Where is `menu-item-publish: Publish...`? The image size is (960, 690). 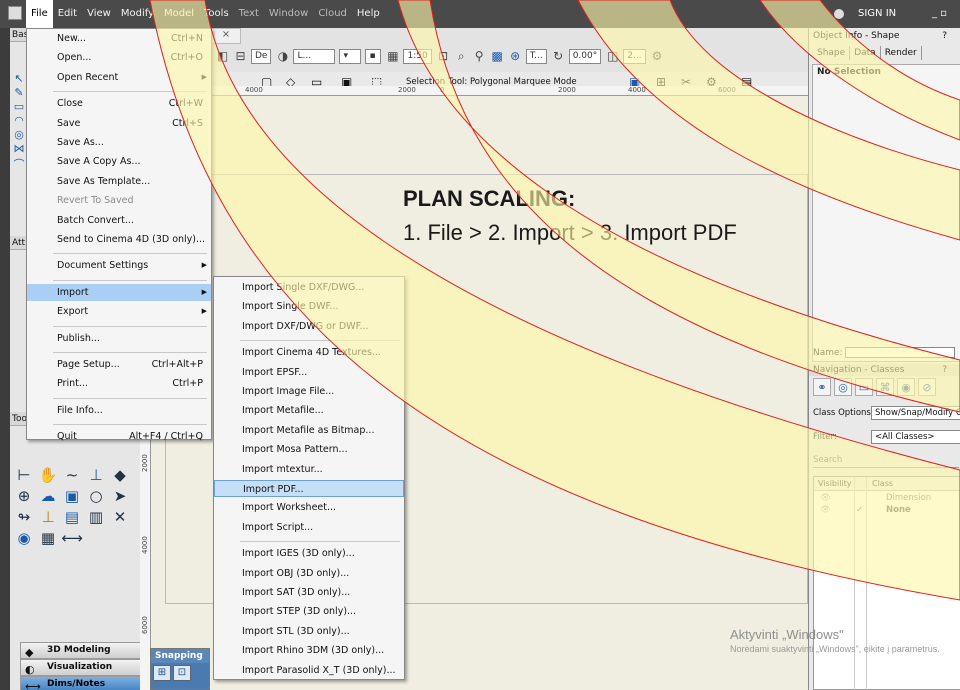
menu-item-publish: Publish... is located at coordinates (119, 338).